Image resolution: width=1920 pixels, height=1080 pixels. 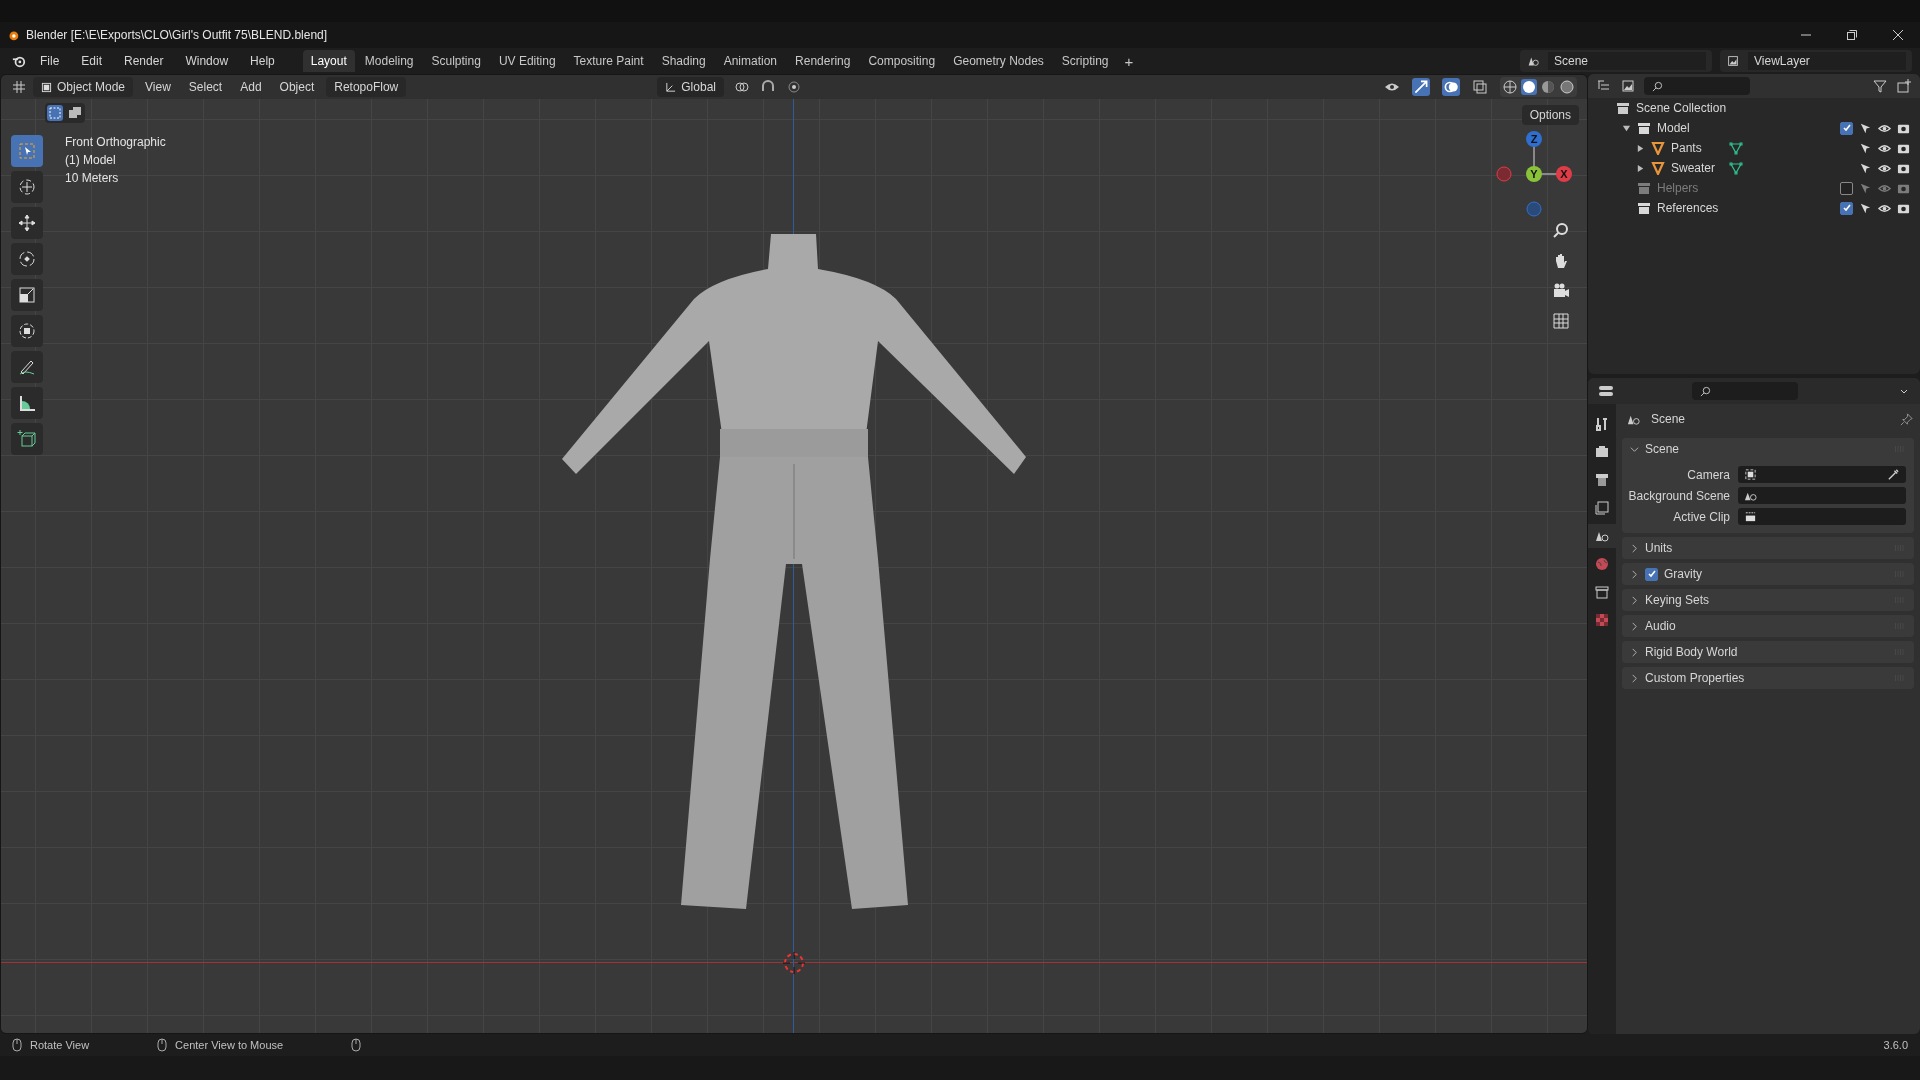 What do you see at coordinates (1768, 652) in the screenshot?
I see `panel-header: Rigid Body World` at bounding box center [1768, 652].